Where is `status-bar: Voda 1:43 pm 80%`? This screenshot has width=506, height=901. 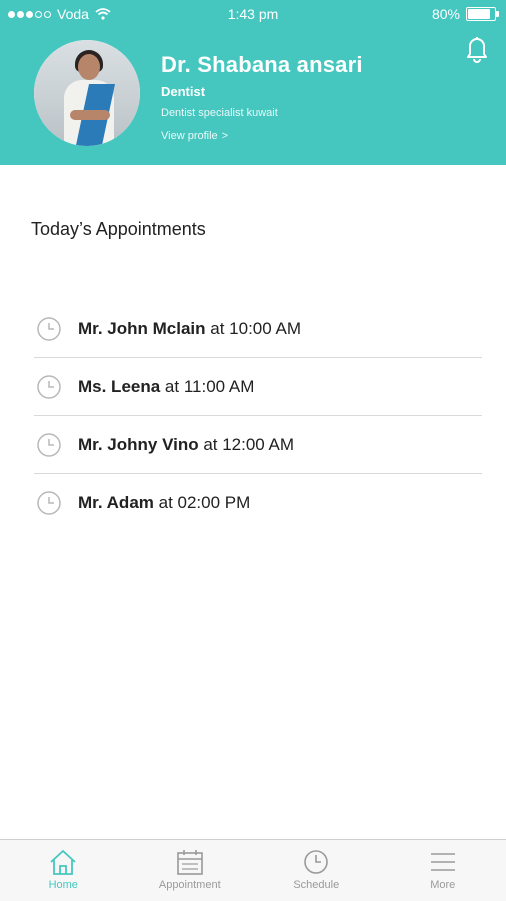 status-bar: Voda 1:43 pm 80% is located at coordinates (253, 14).